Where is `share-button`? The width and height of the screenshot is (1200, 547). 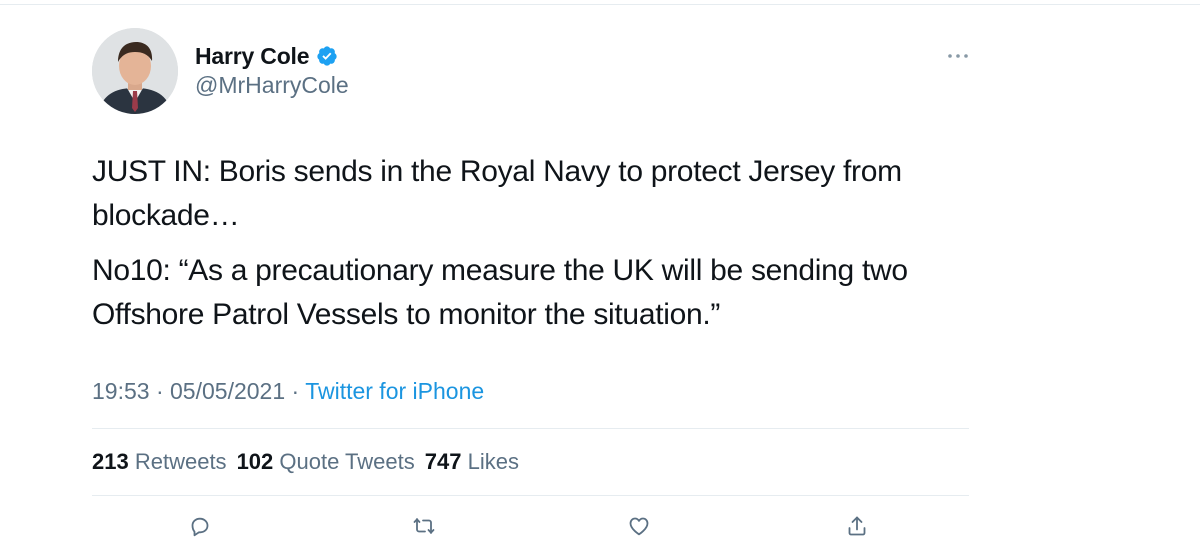
share-button is located at coordinates (857, 528).